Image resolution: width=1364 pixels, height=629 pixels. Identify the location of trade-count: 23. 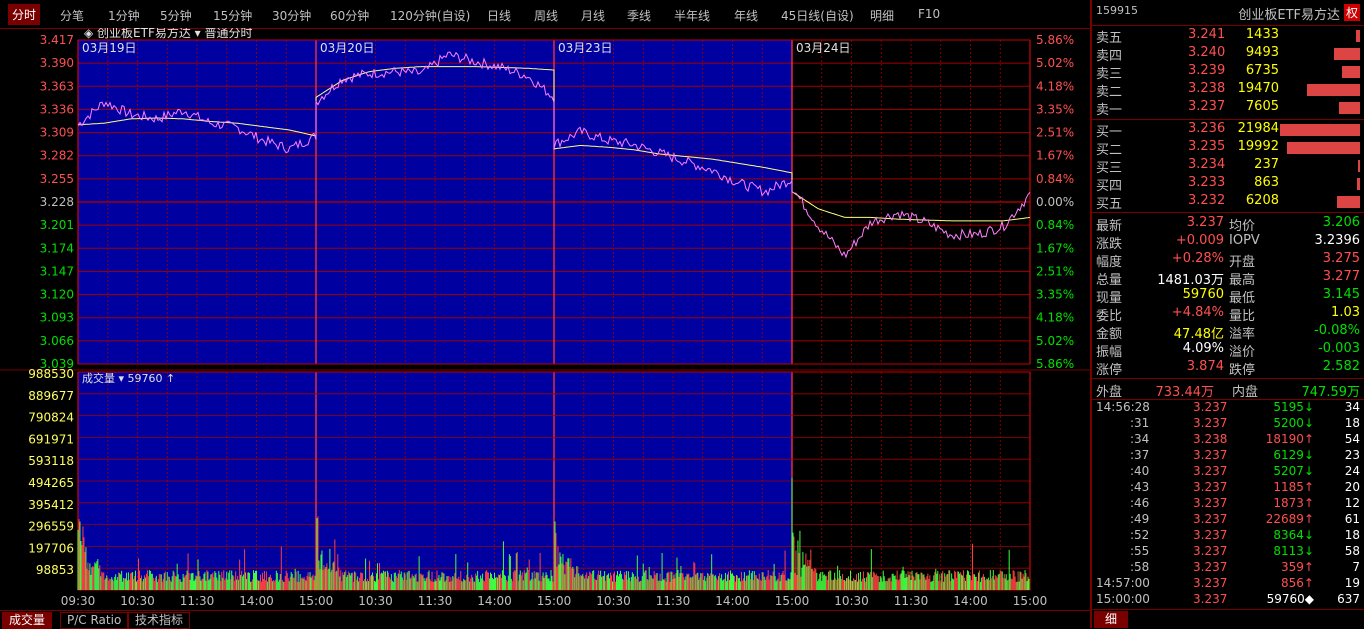
(1352, 455).